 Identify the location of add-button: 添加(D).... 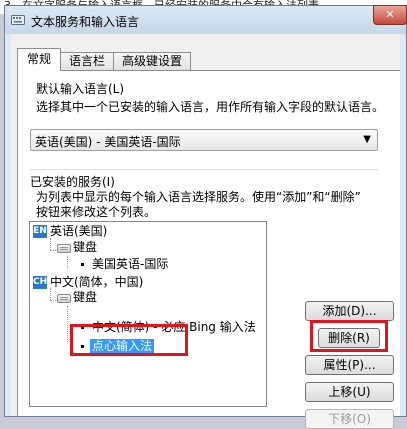
(349, 311).